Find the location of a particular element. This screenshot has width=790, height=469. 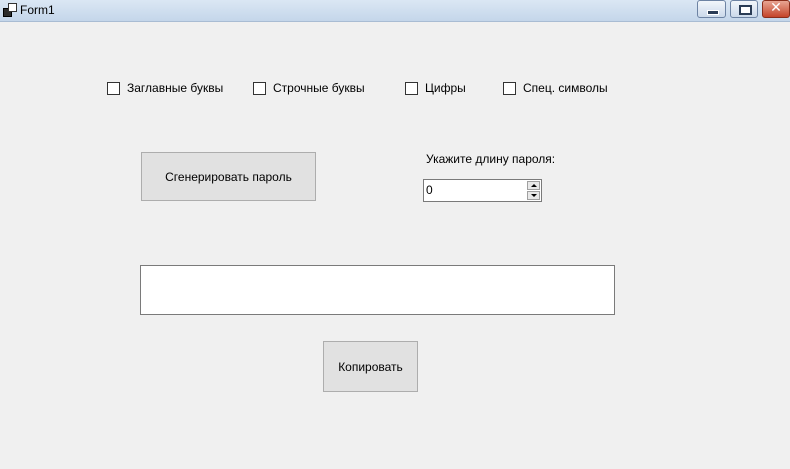

minimize-button is located at coordinates (711, 9).